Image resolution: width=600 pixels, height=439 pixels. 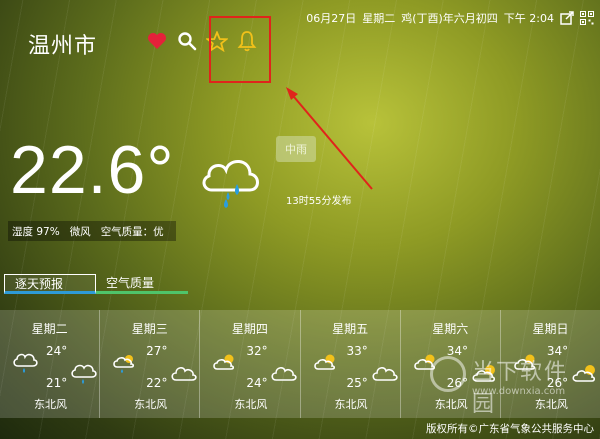 What do you see at coordinates (49, 329) in the screenshot?
I see `forecast-day-name: 星期二` at bounding box center [49, 329].